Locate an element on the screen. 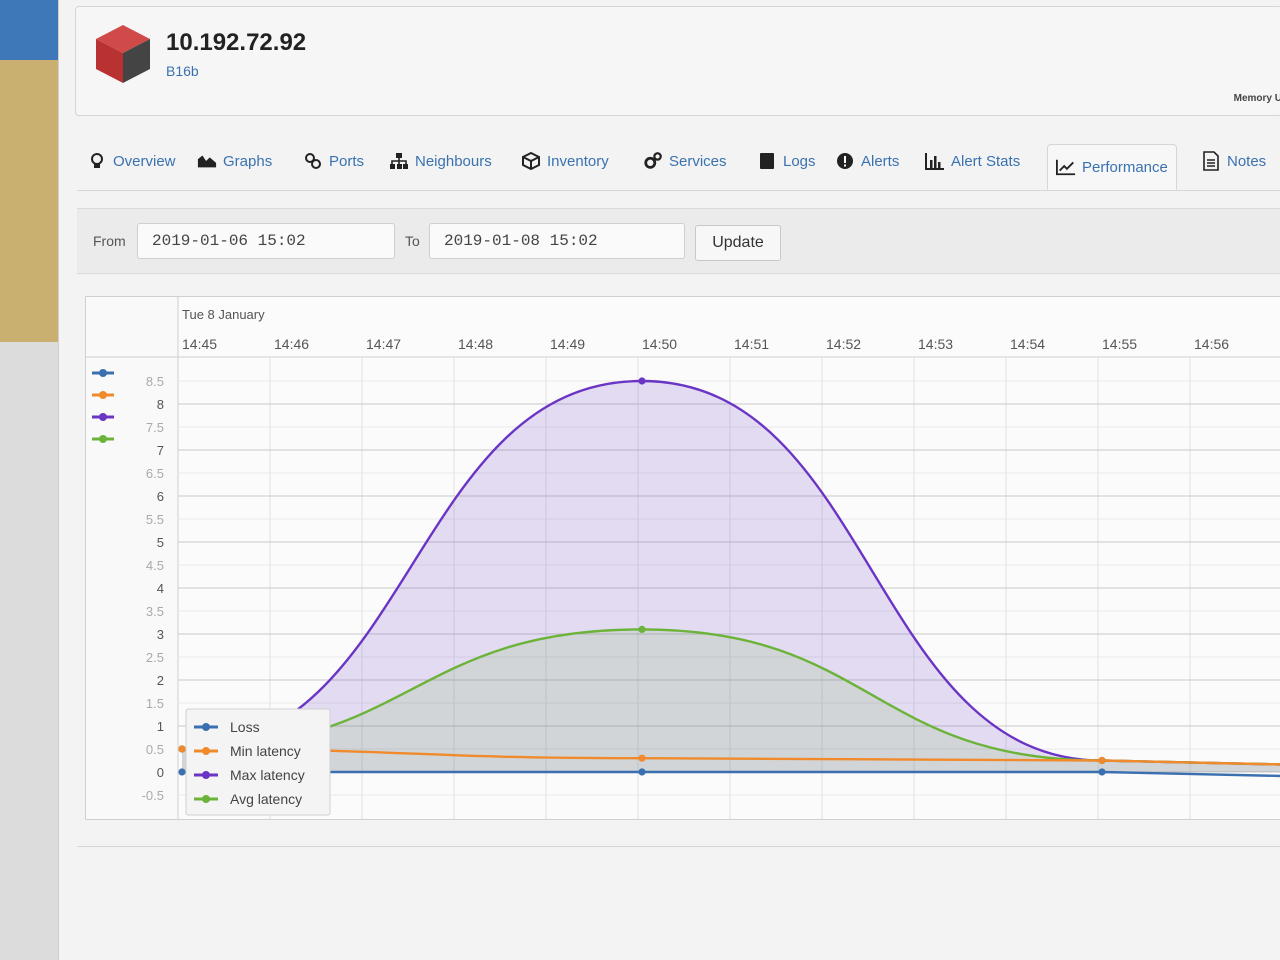 The image size is (1280, 960). legend-label: Loss is located at coordinates (245, 727).